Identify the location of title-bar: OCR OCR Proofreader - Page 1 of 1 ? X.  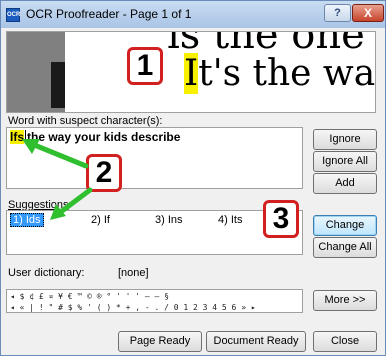
(193, 14).